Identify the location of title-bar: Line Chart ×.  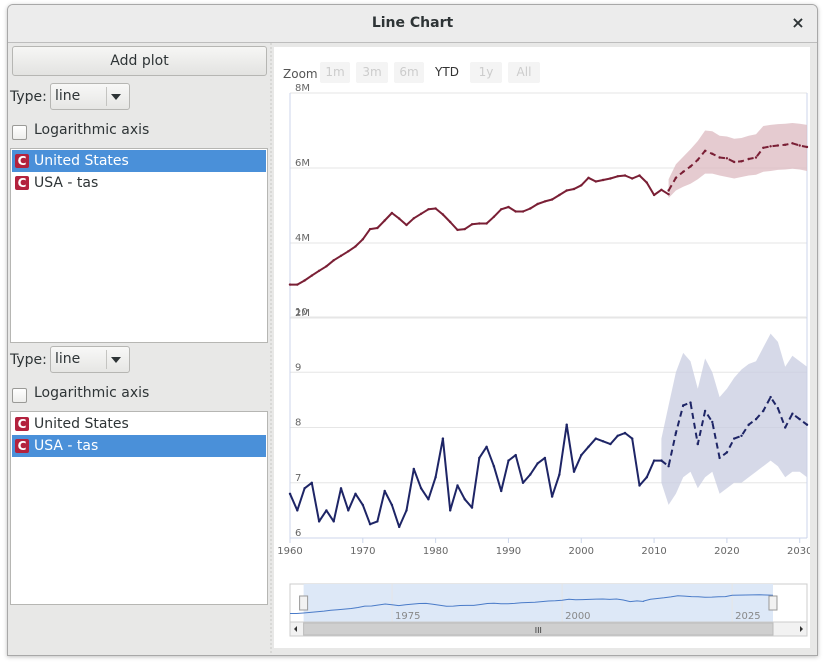
(412, 24).